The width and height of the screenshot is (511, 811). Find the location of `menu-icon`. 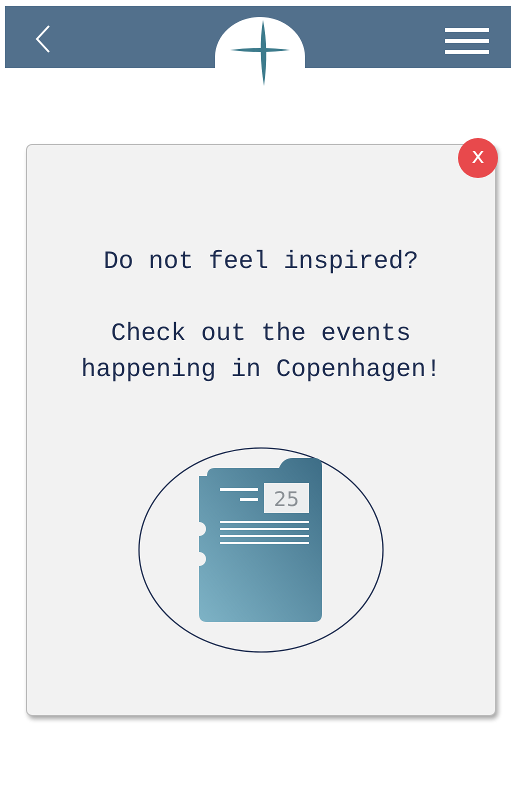

menu-icon is located at coordinates (467, 41).